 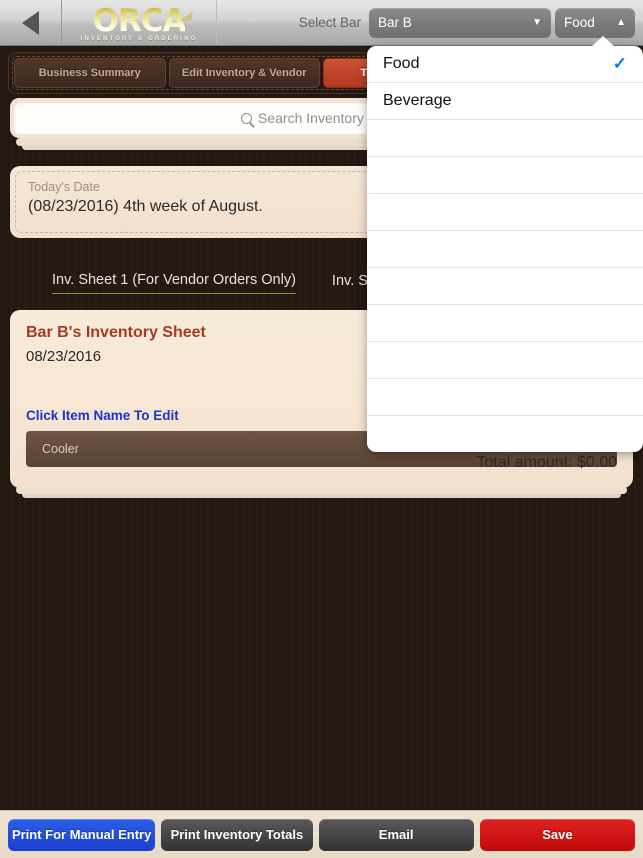 I want to click on save-button: Save, so click(x=557, y=834).